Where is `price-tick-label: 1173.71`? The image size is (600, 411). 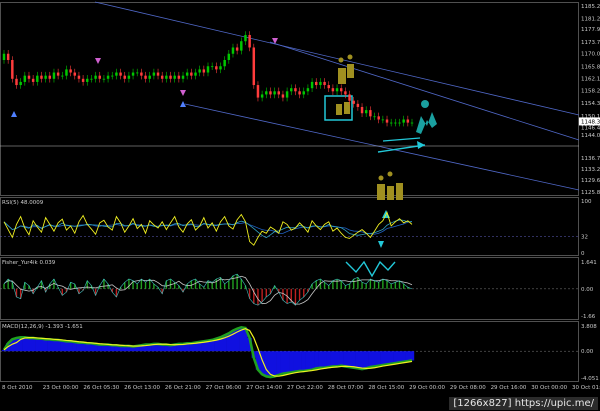
price-tick-label: 1173.71 is located at coordinates (590, 43).